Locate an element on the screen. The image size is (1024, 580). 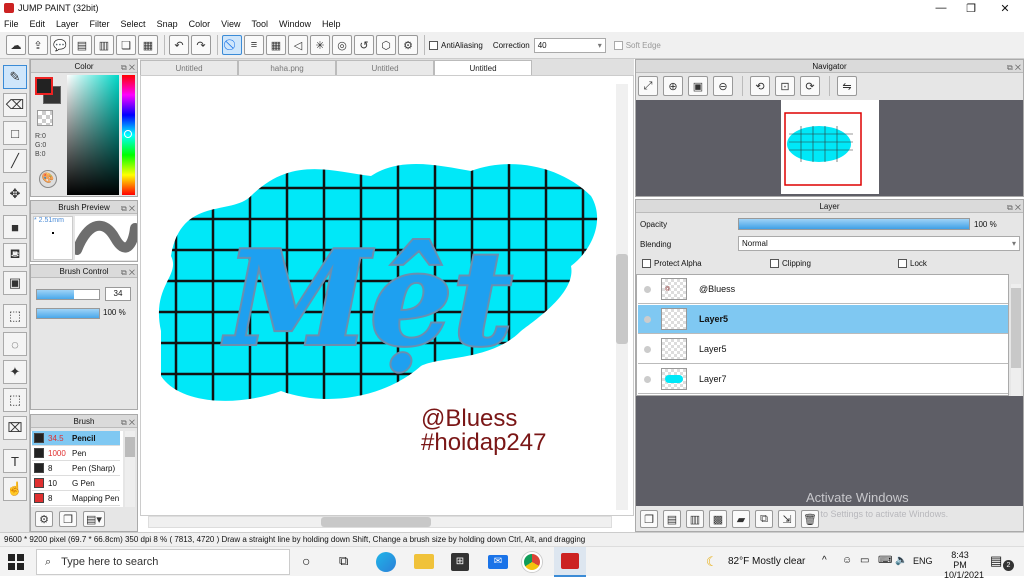
hand-tool-icon: ☝ is located at coordinates (15, 489).